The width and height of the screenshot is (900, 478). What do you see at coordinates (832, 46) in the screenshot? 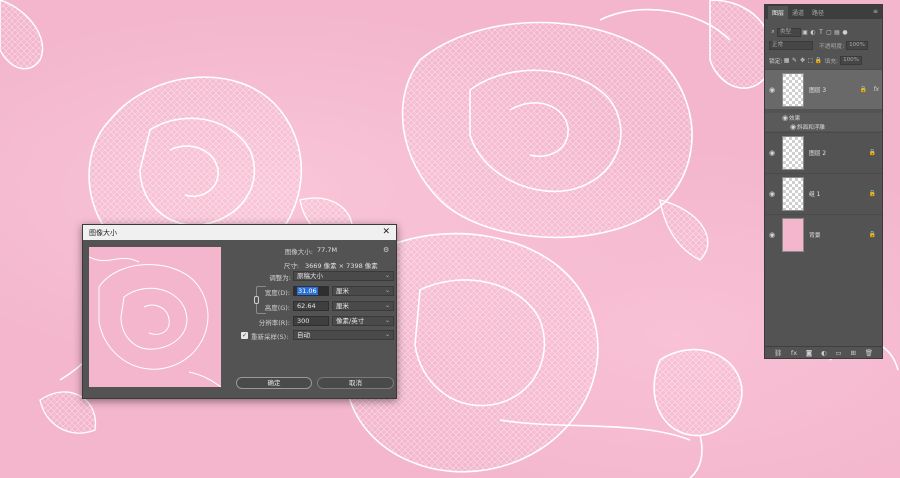
I see `opacity-label: 不透明度:` at bounding box center [832, 46].